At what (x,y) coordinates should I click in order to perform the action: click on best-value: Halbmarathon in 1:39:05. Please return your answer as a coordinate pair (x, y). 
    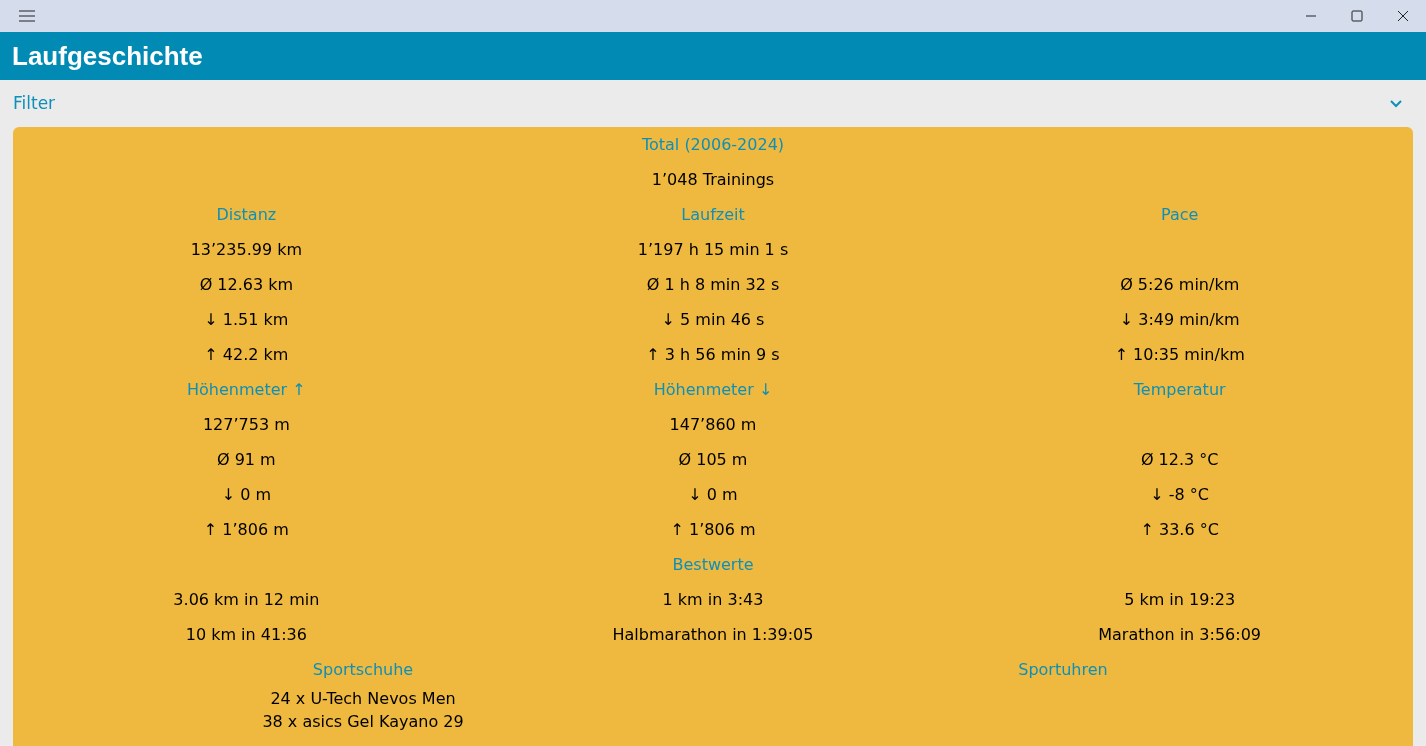
    Looking at the image, I should click on (713, 634).